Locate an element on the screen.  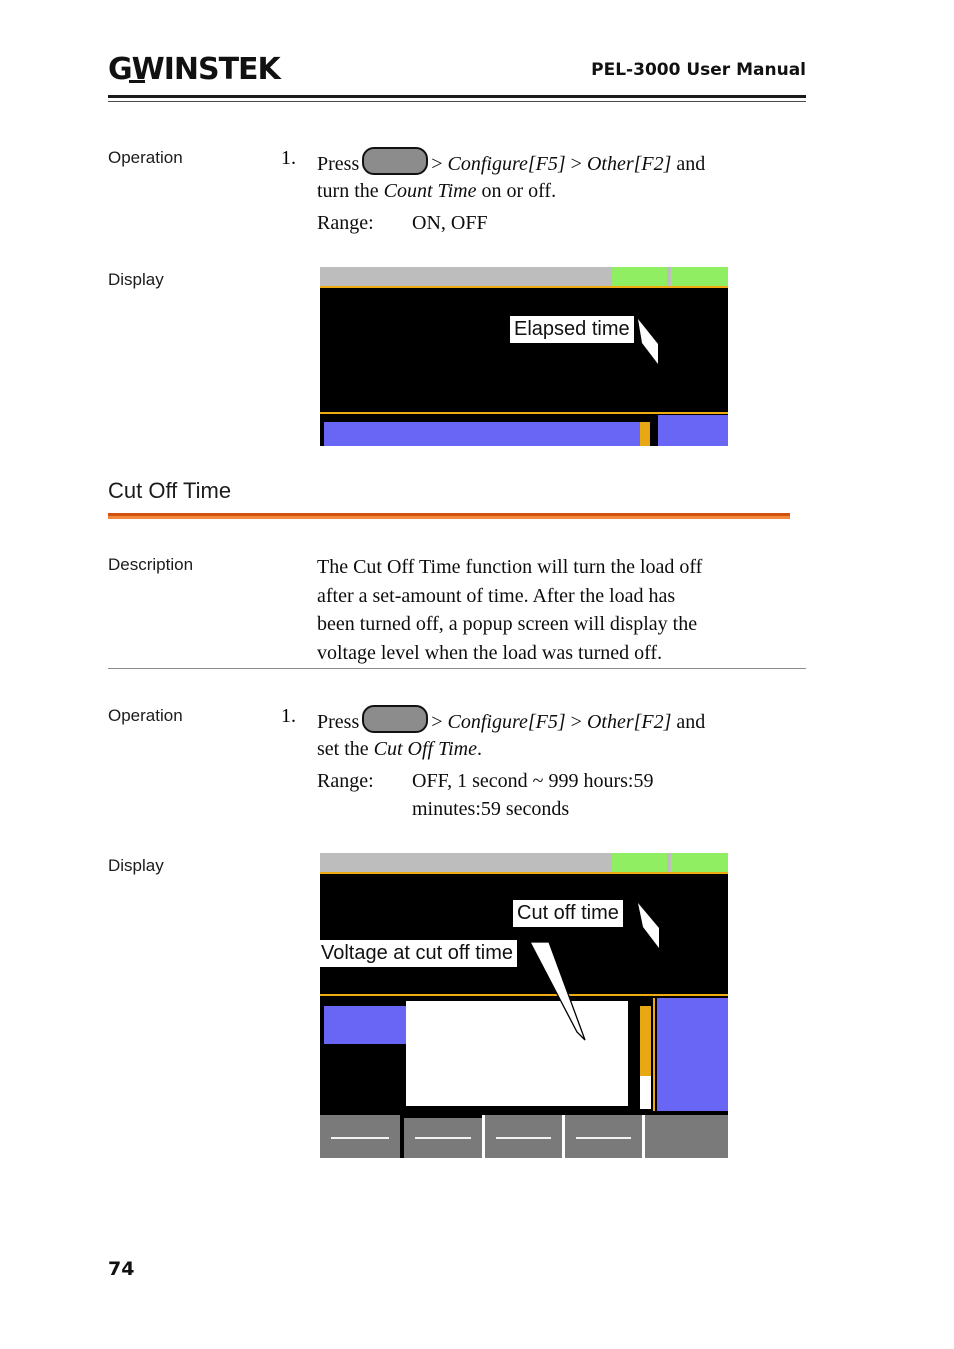
status-green-block-1b is located at coordinates (699, 276).